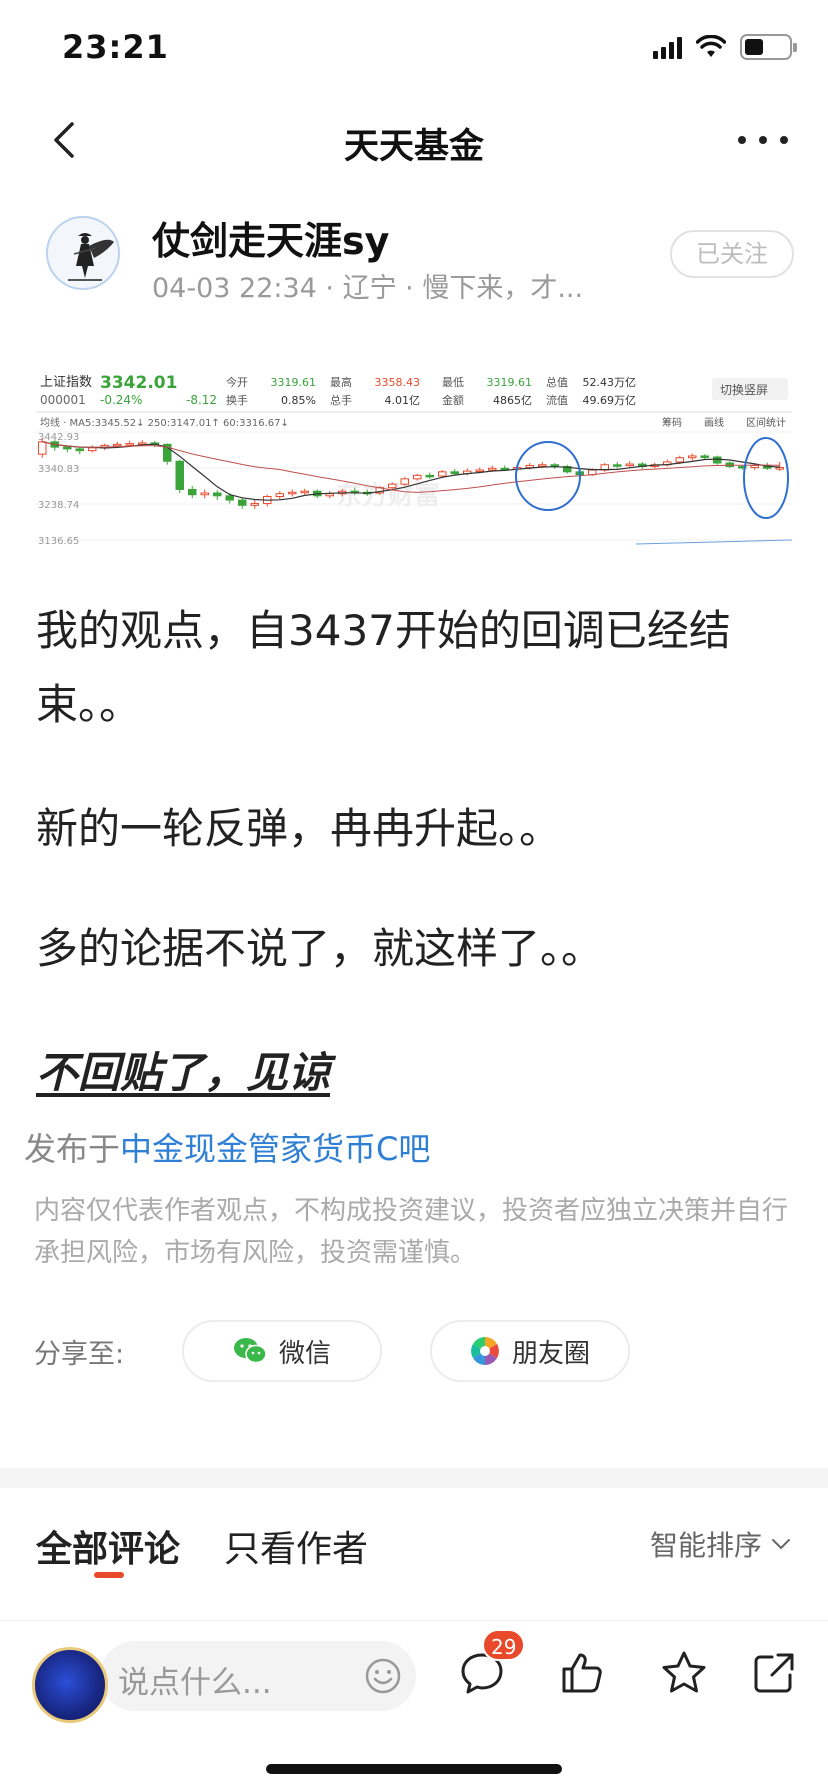 The height and width of the screenshot is (1792, 828). I want to click on stat-label: 最高, so click(341, 382).